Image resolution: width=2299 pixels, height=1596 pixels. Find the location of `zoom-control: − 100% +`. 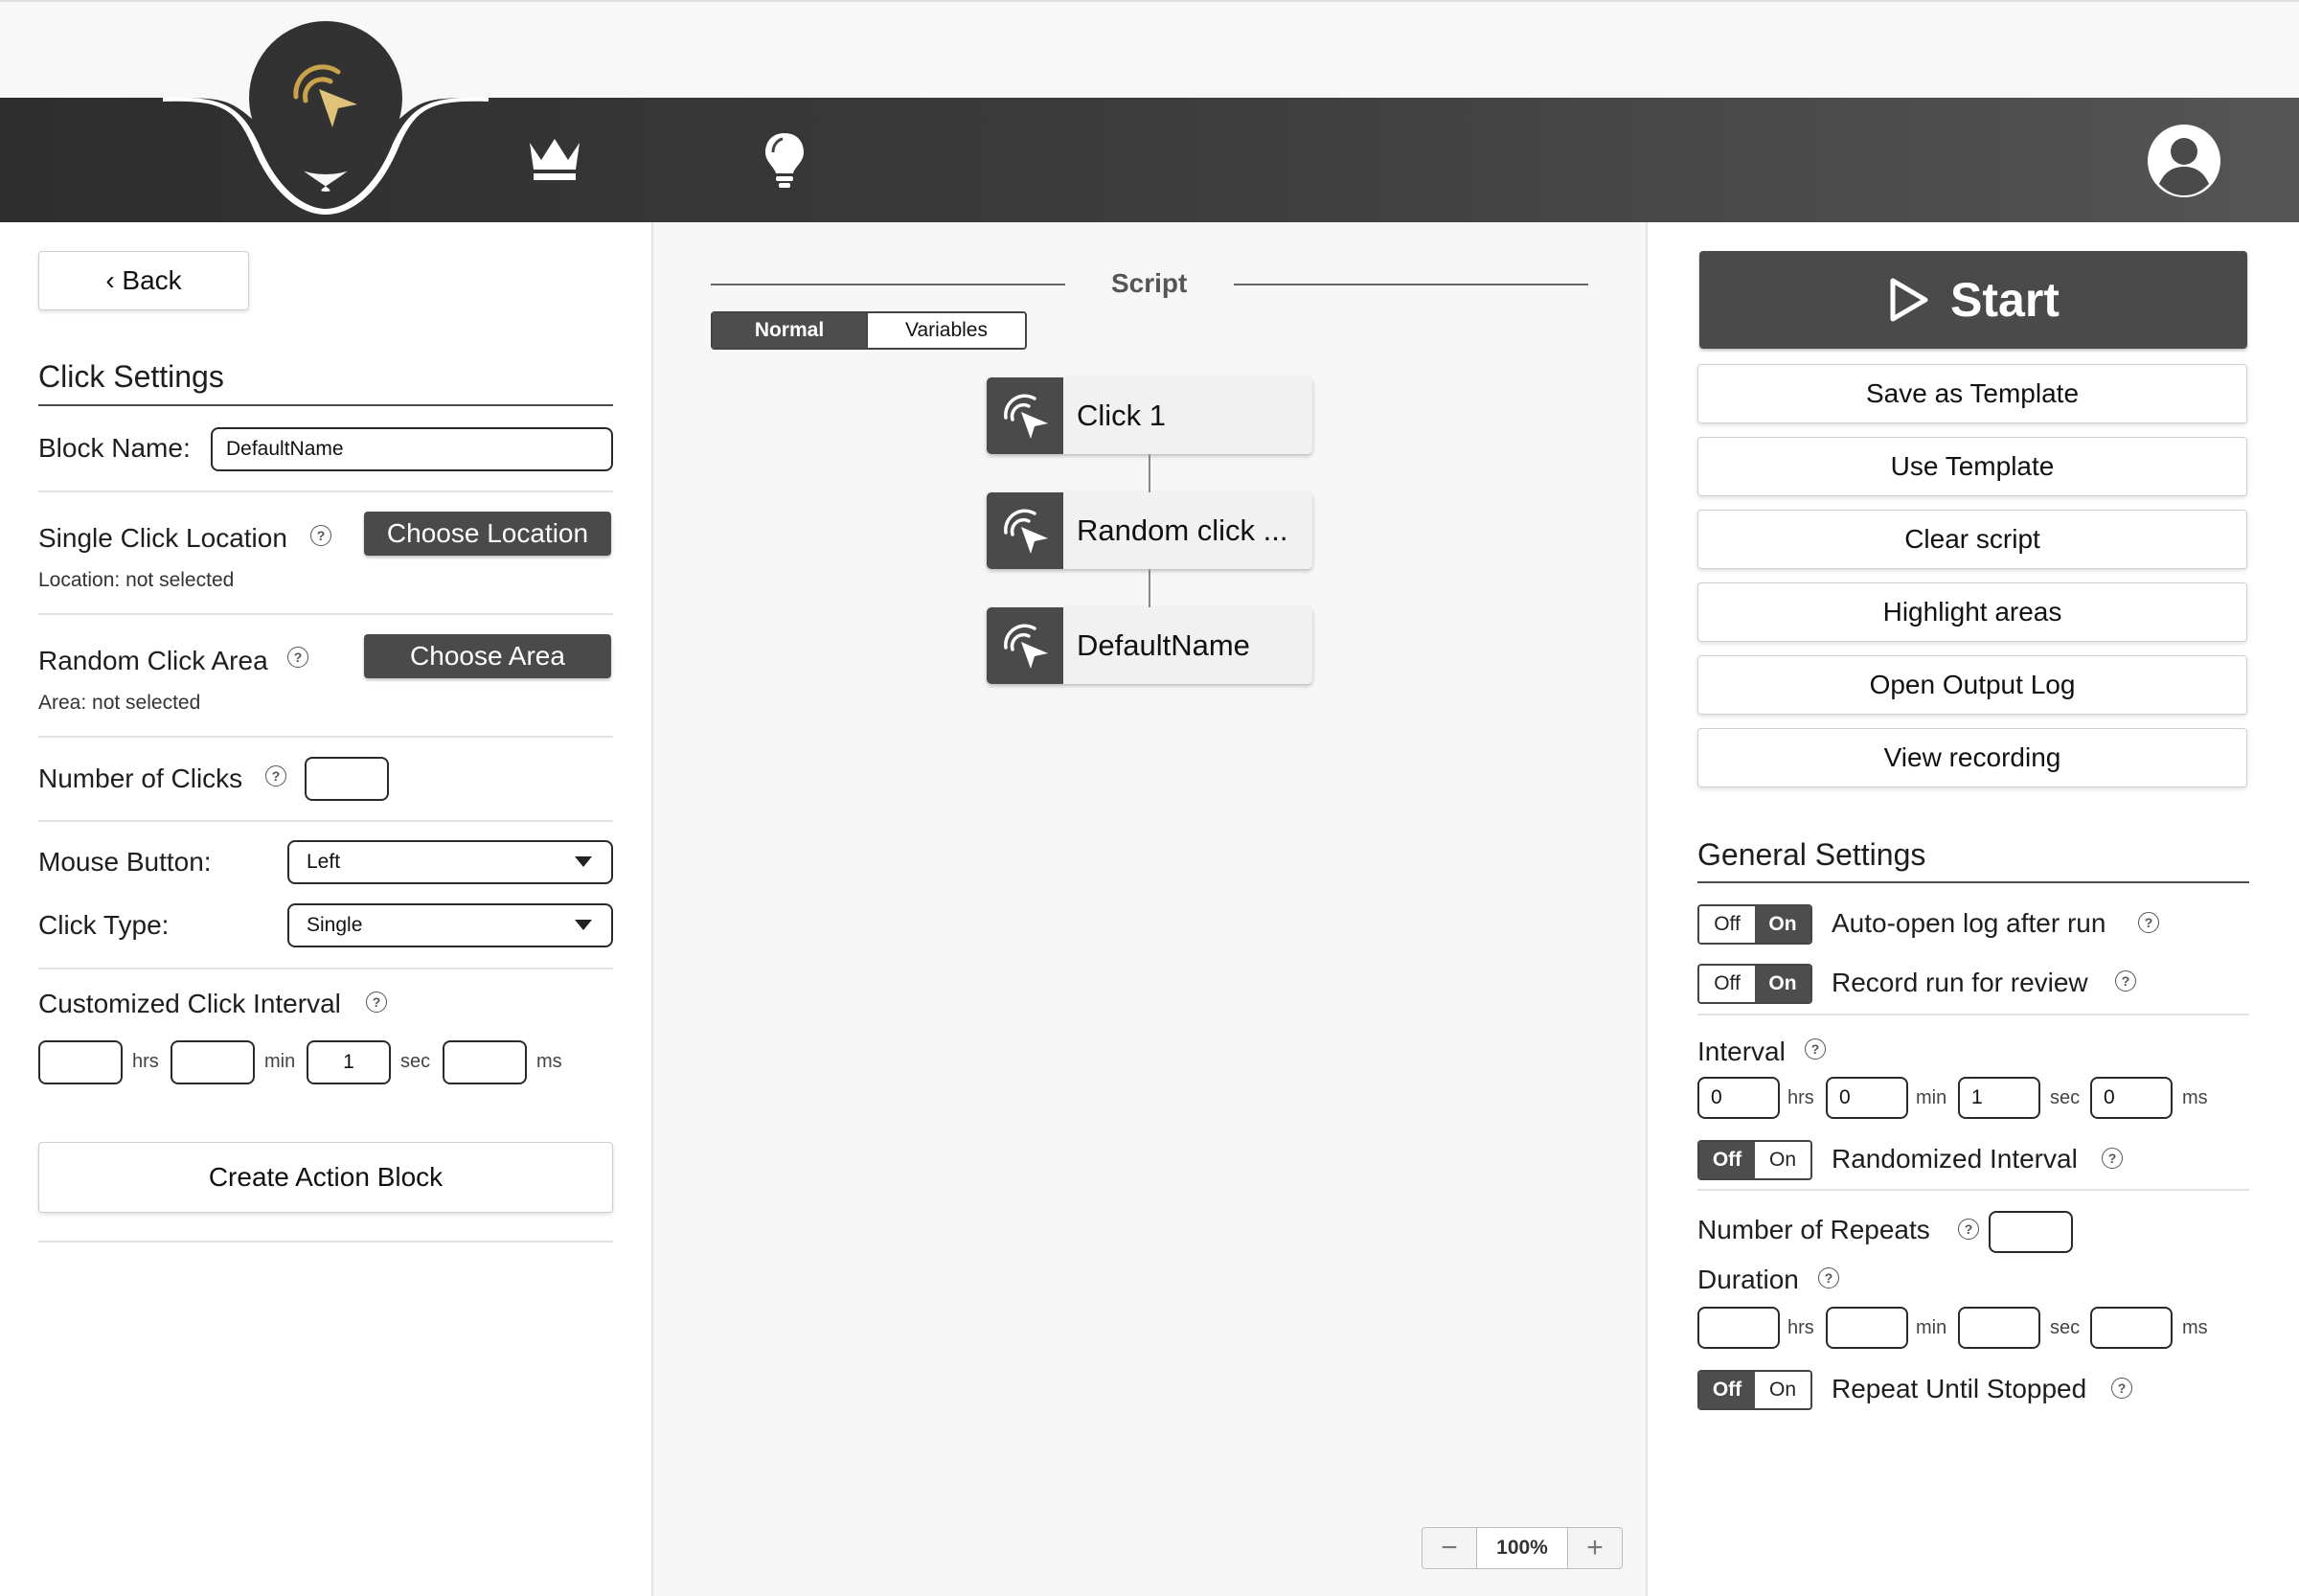

zoom-control: − 100% + is located at coordinates (1522, 1548).